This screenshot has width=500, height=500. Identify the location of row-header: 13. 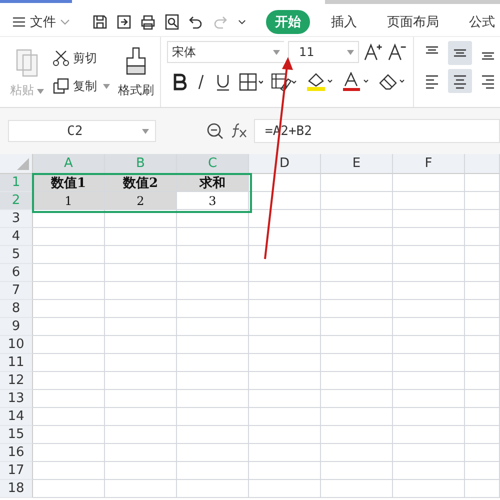
(16, 399).